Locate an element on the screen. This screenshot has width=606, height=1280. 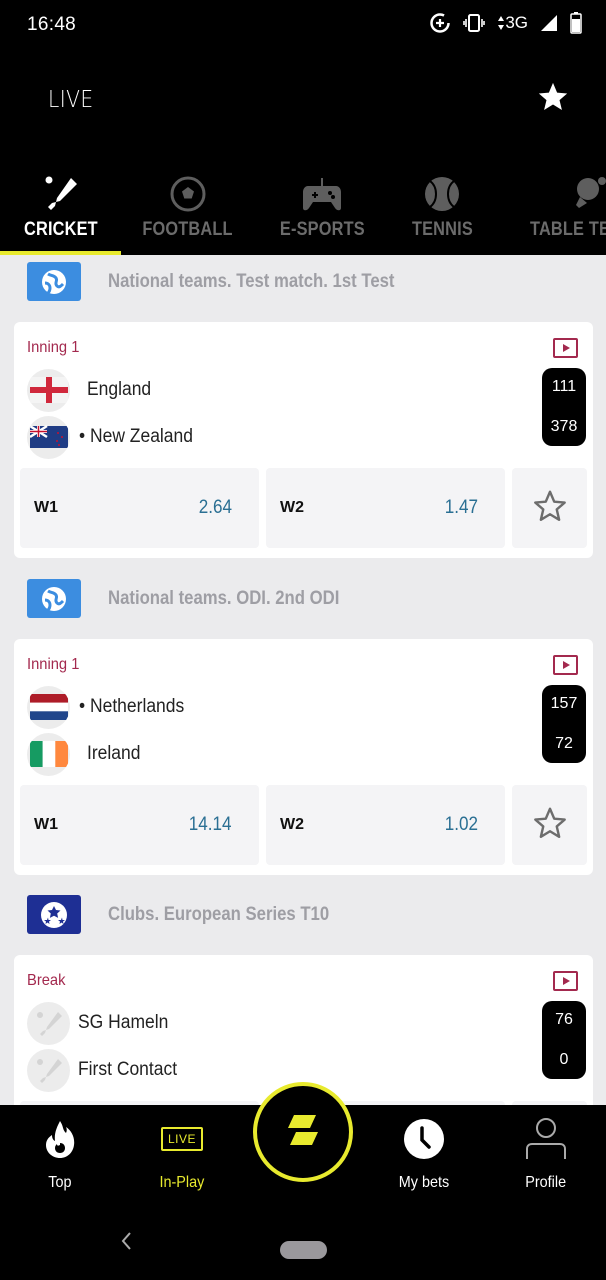
tennis-ball-icon is located at coordinates (442, 194).